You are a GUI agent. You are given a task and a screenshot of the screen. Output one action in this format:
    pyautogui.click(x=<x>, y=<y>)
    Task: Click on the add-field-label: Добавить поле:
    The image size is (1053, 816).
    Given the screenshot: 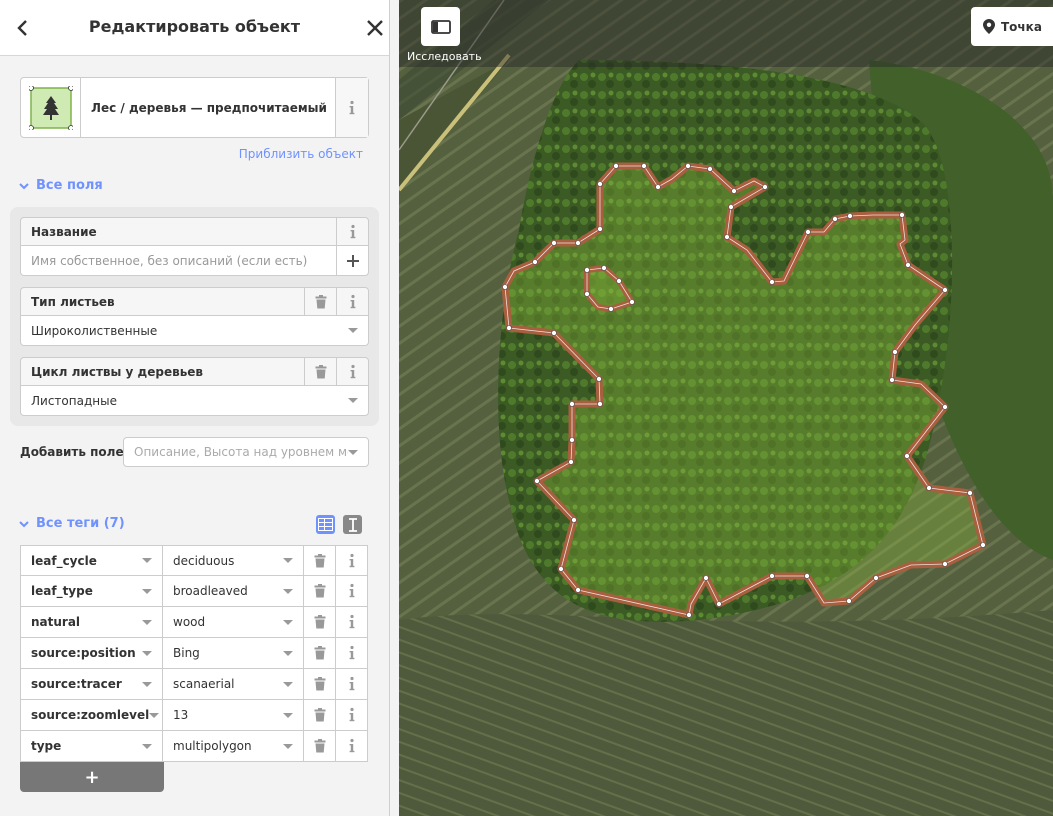 What is the action you would take?
    pyautogui.click(x=74, y=452)
    